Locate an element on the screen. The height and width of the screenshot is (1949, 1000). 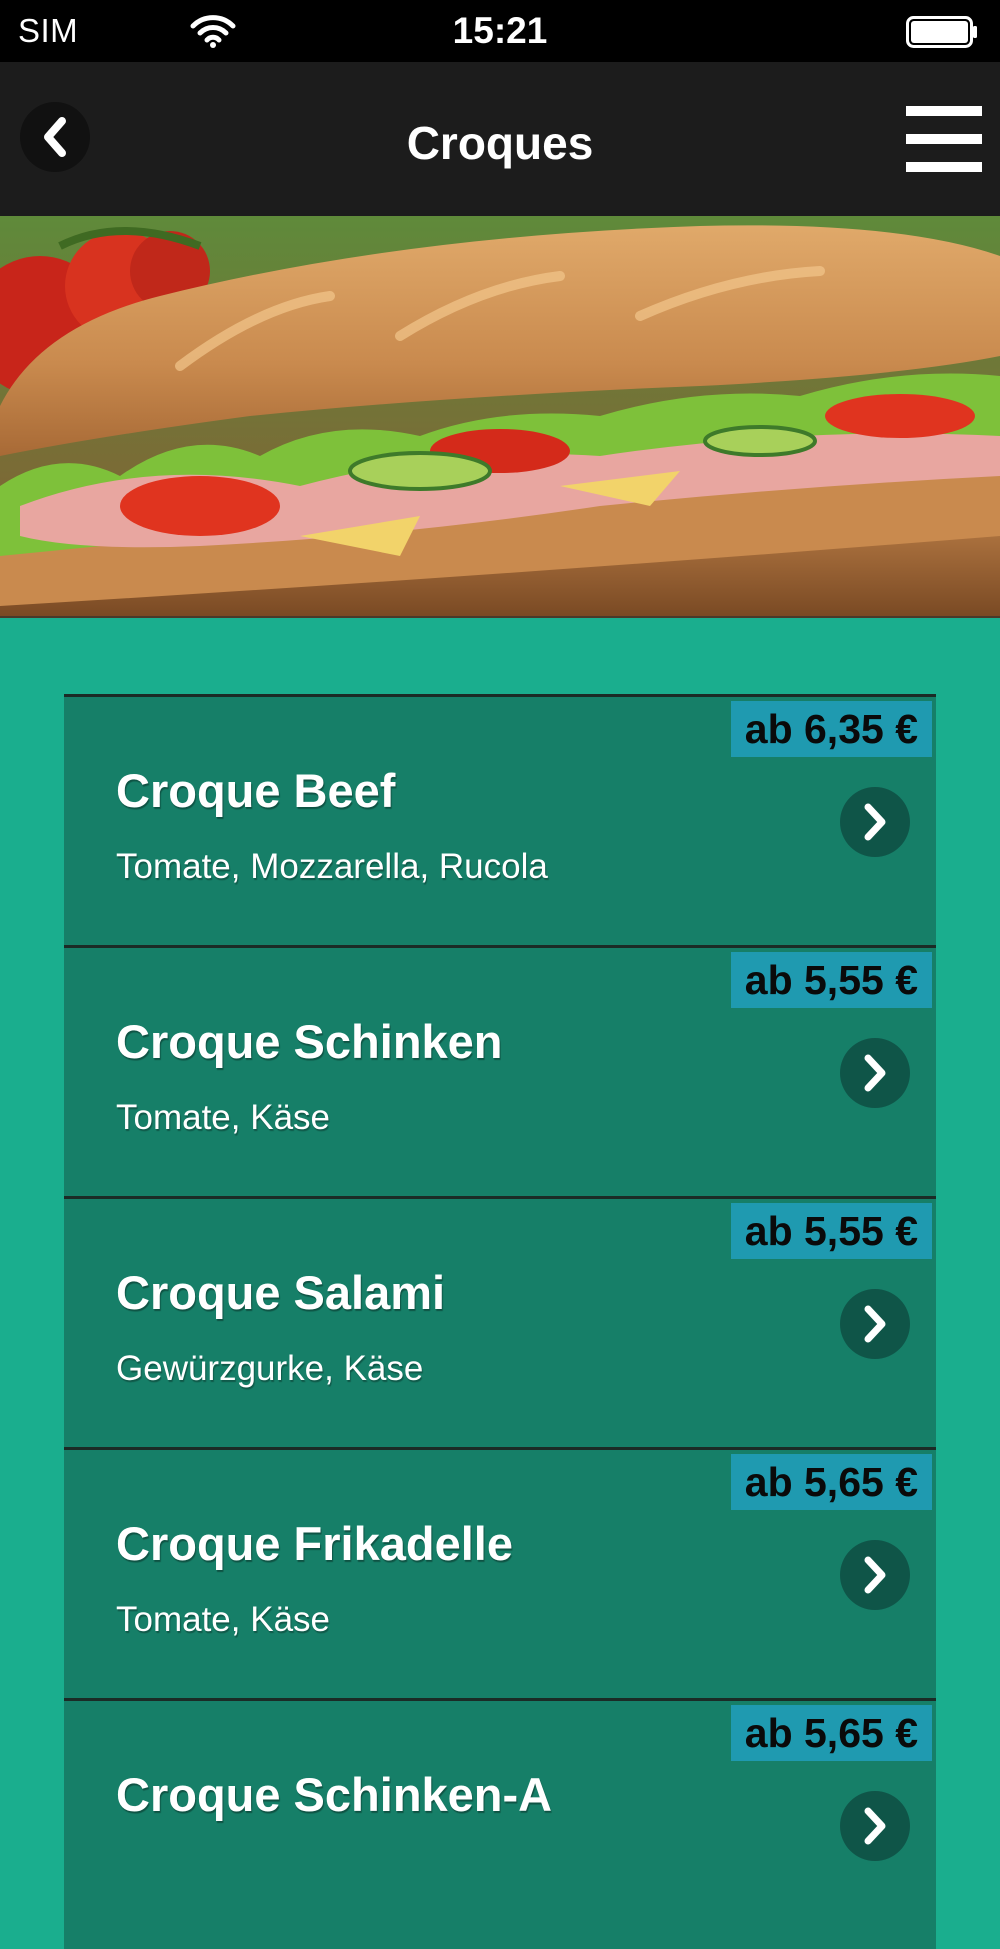
price-badge: ab 6,35 € is located at coordinates (831, 729).